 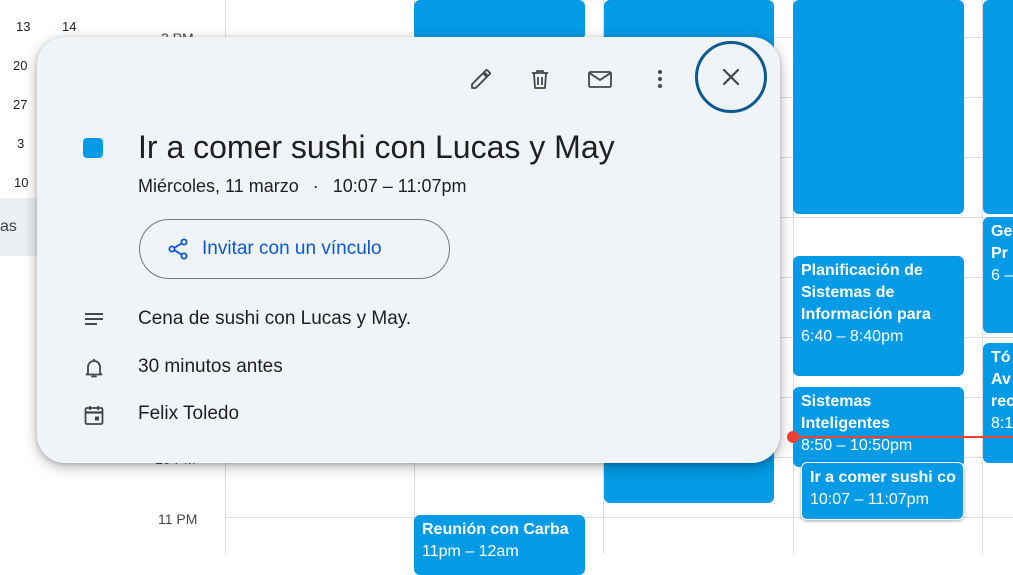 I want to click on event-time: 6 –, so click(x=1002, y=275).